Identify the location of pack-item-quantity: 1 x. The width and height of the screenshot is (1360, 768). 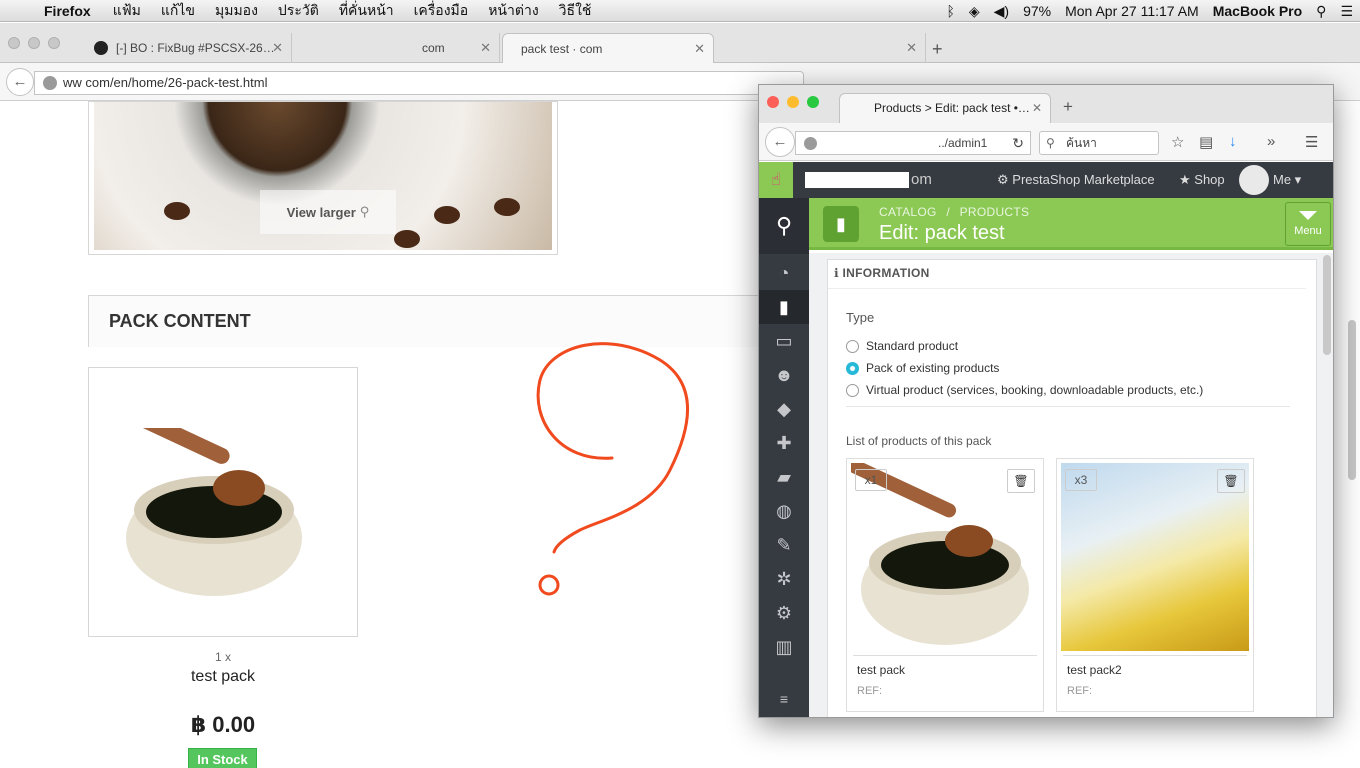
(222, 657).